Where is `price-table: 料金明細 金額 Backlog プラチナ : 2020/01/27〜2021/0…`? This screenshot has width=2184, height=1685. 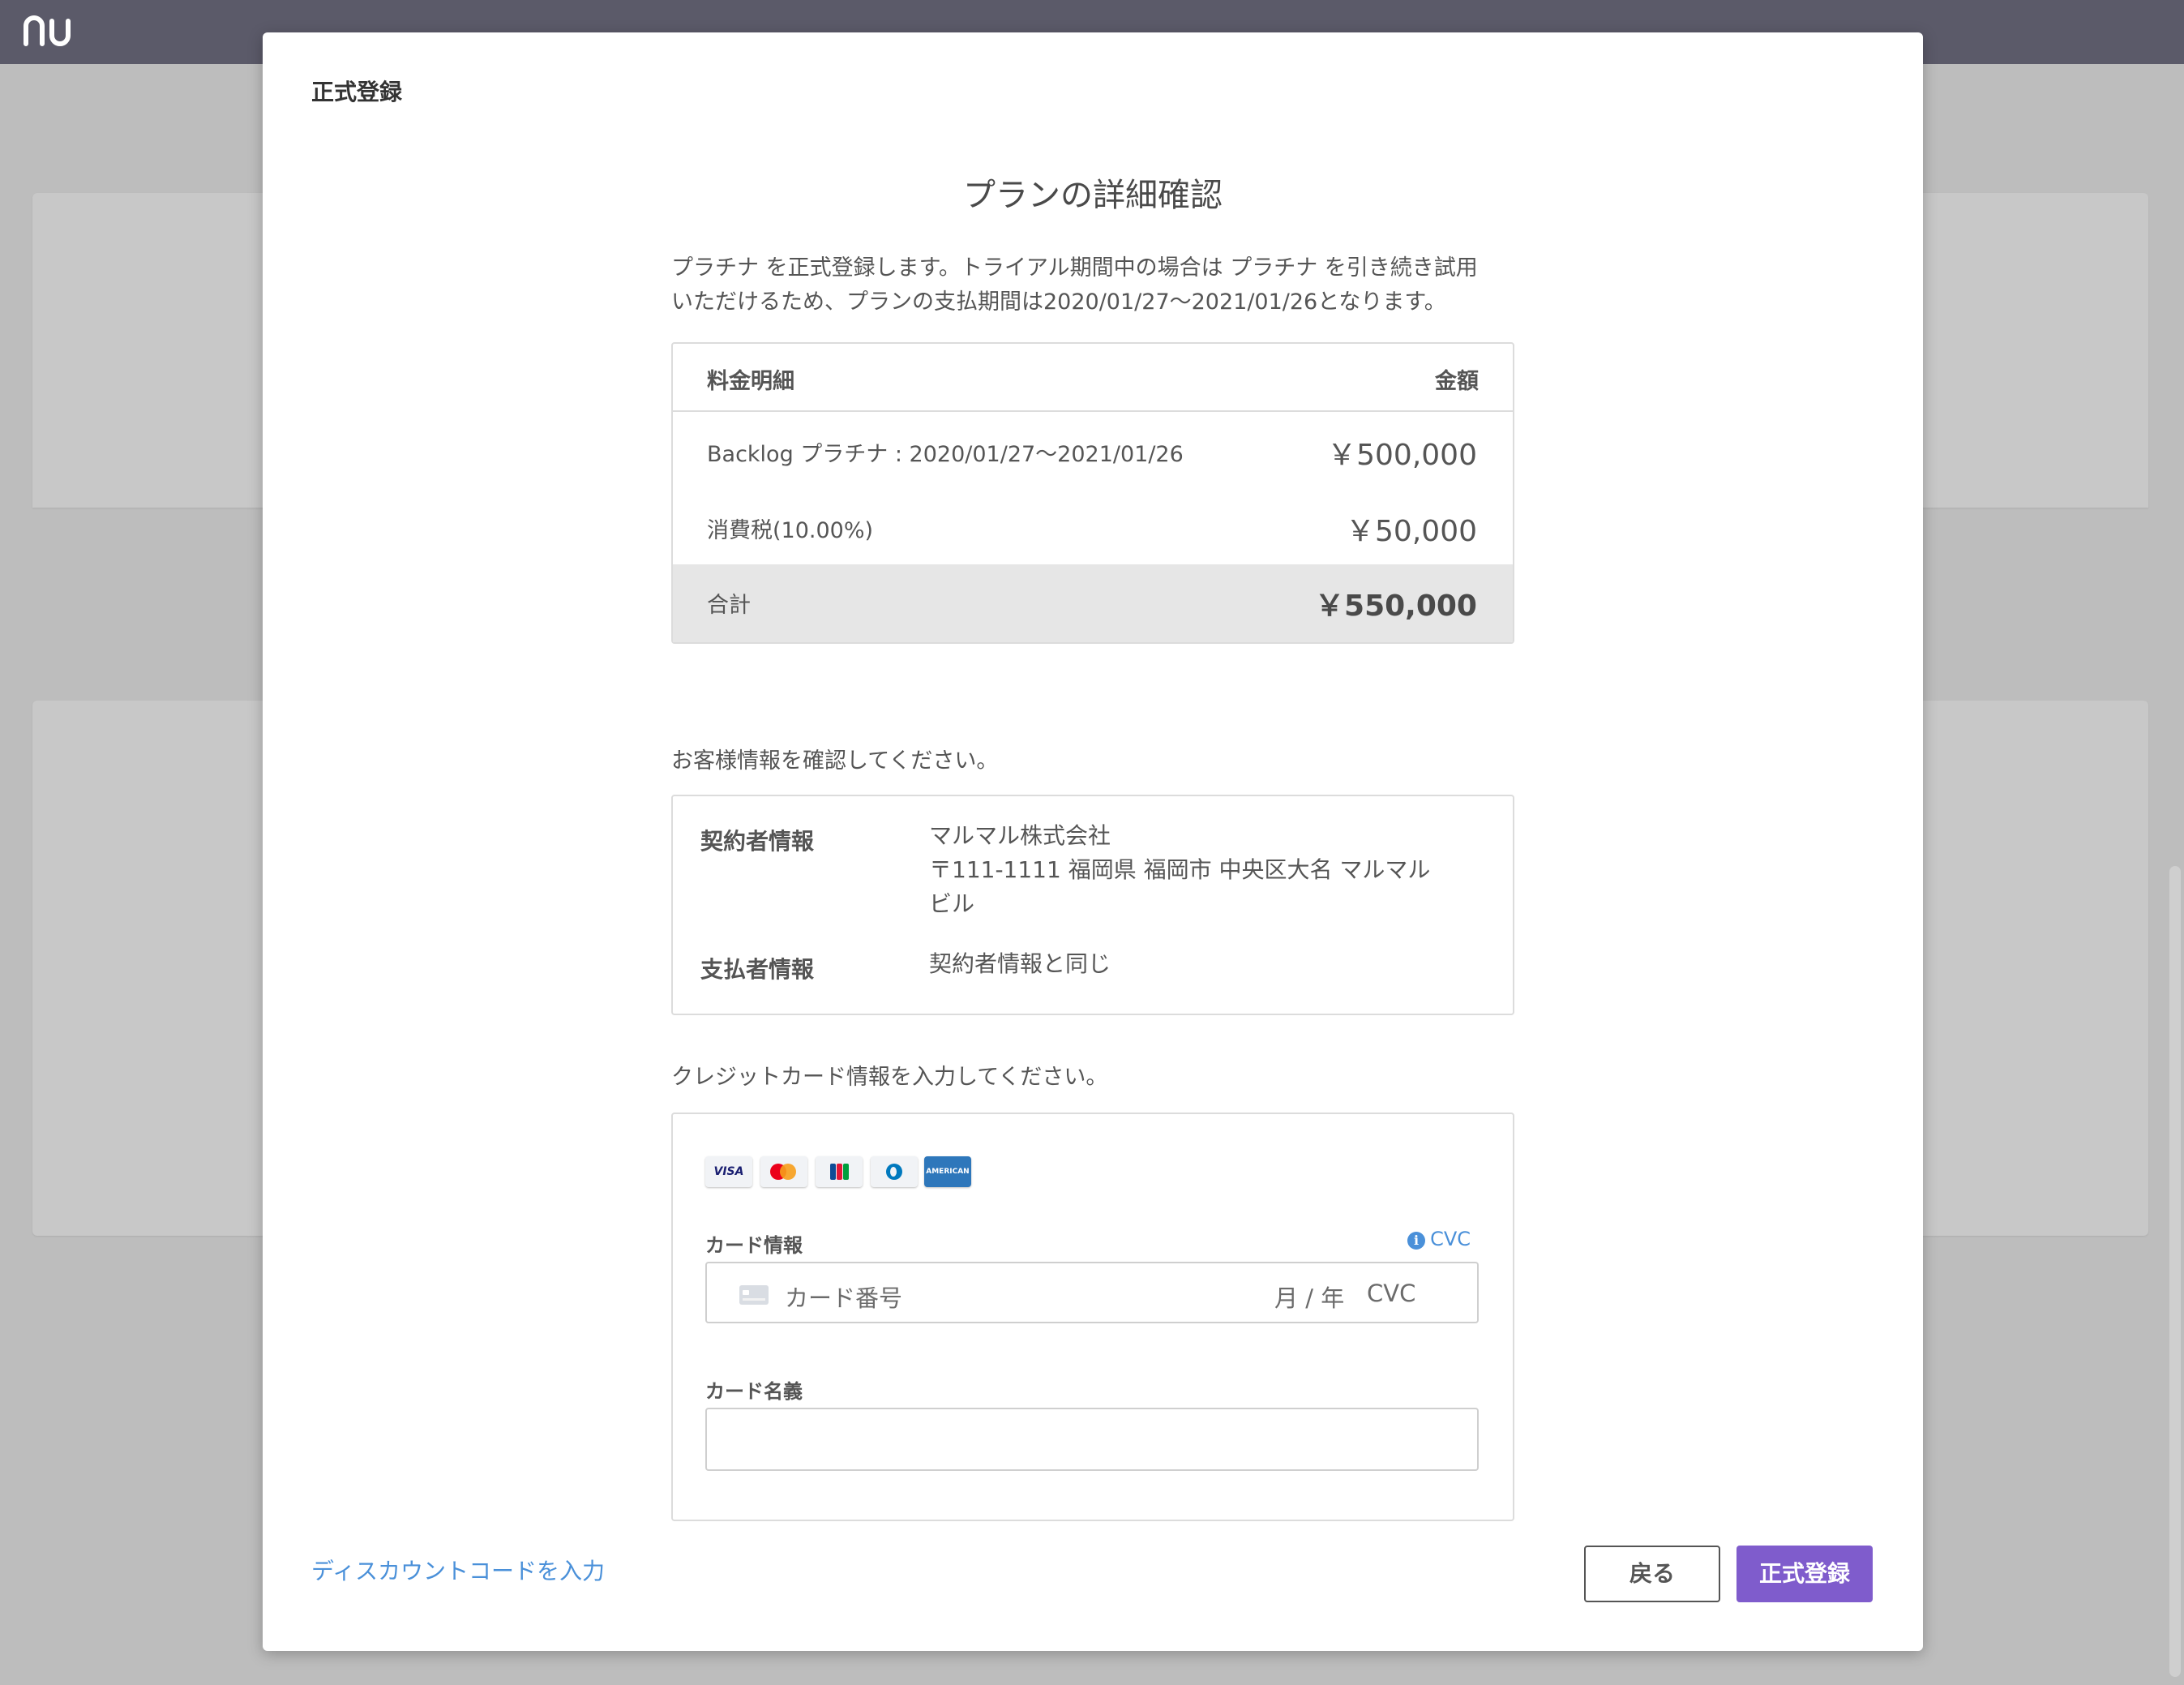 price-table: 料金明細 金額 Backlog プラチナ : 2020/01/27〜2021/0… is located at coordinates (1093, 493).